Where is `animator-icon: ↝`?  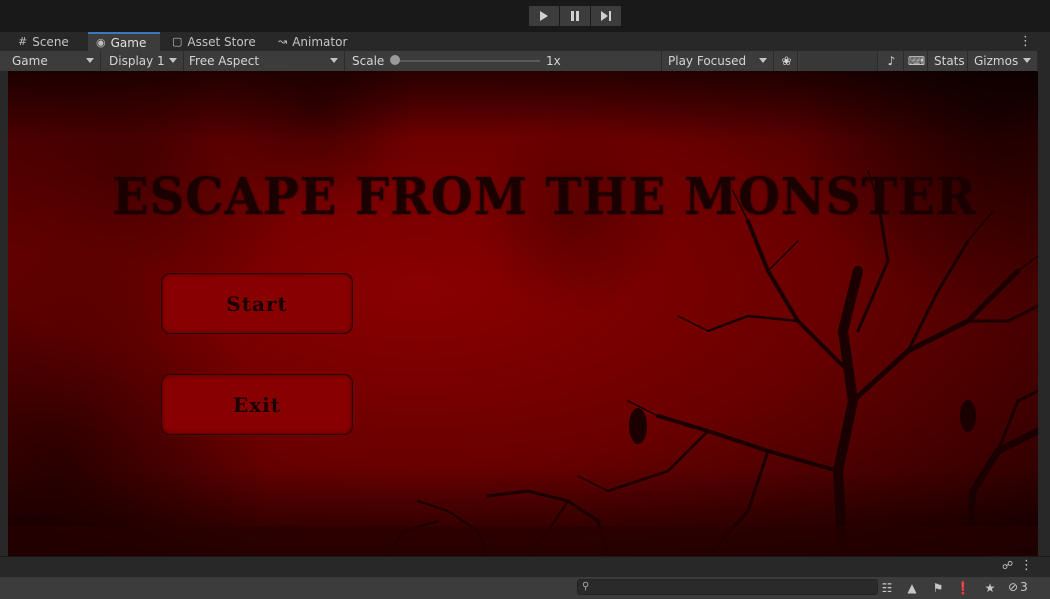 animator-icon: ↝ is located at coordinates (283, 41).